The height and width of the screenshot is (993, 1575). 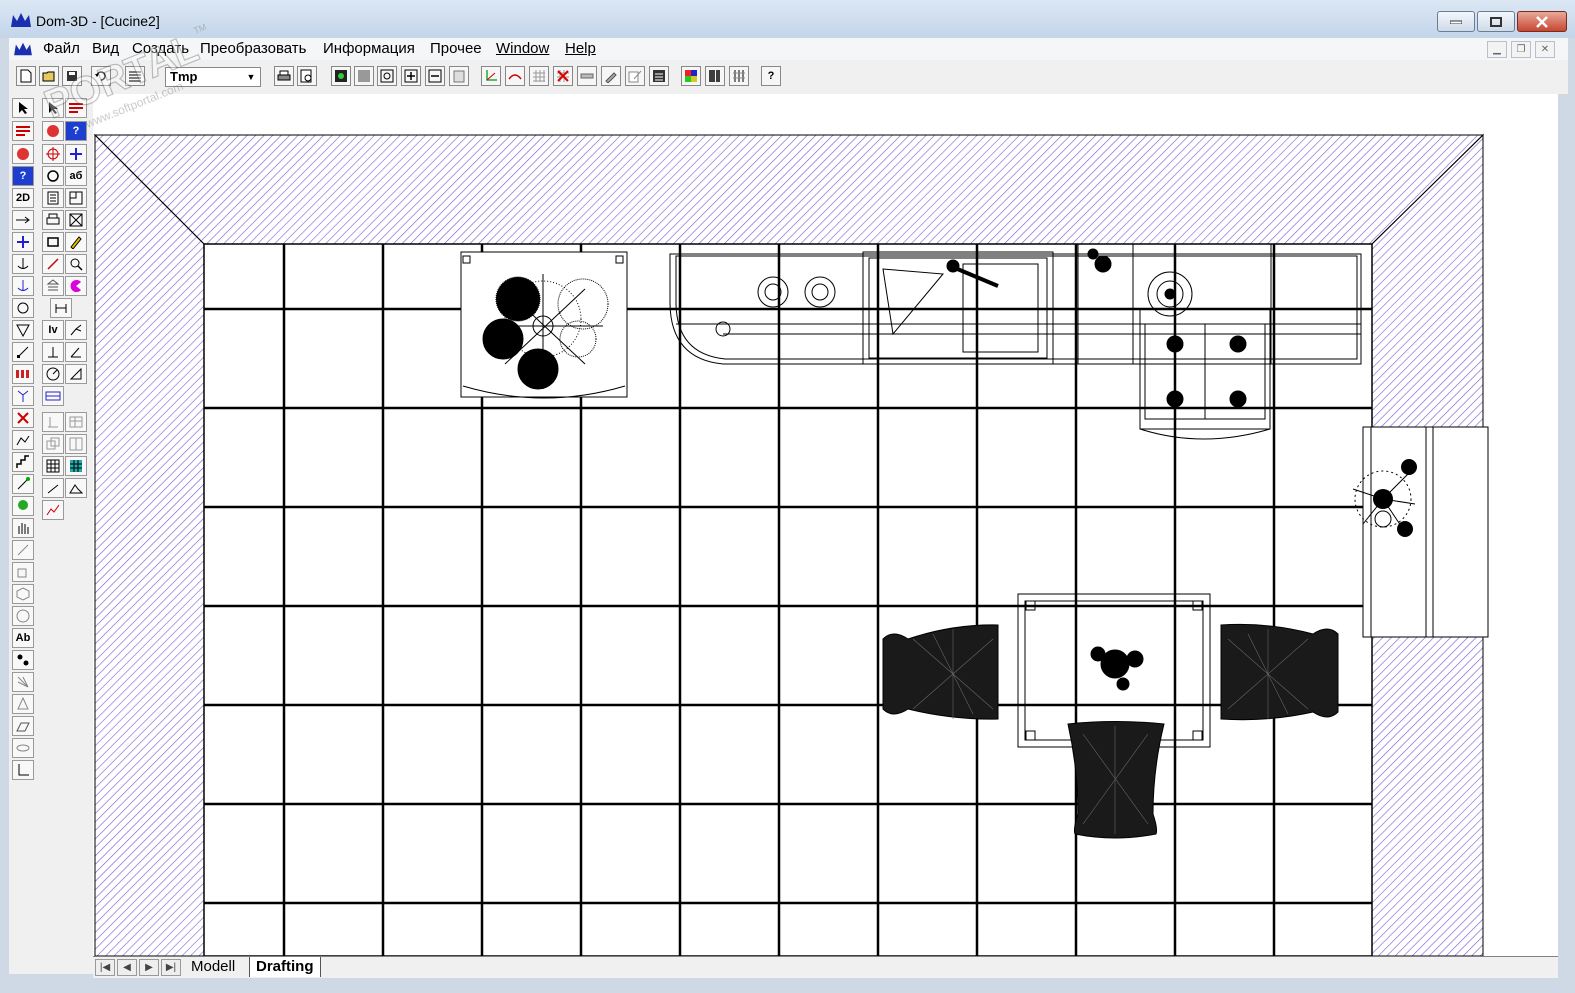 I want to click on circle-tool-icon, so click(x=53, y=176).